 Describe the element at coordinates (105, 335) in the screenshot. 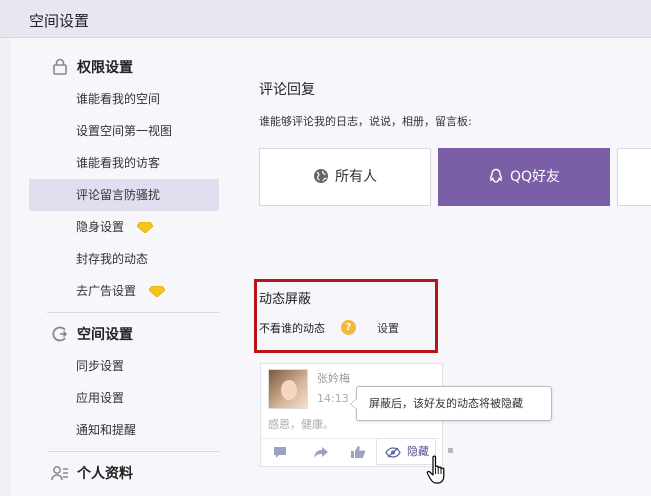

I see `sidebar-section-label: 空间设置` at that location.